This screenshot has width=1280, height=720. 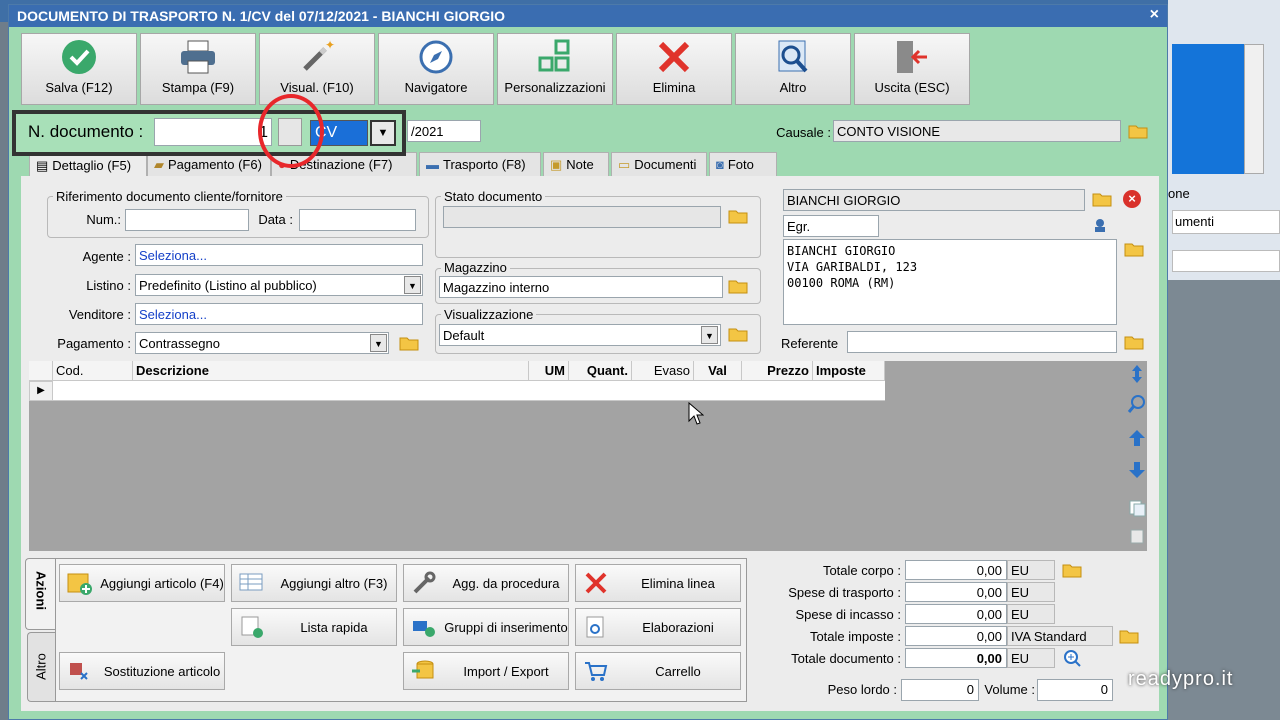 What do you see at coordinates (1137, 374) in the screenshot?
I see `sort-icon` at bounding box center [1137, 374].